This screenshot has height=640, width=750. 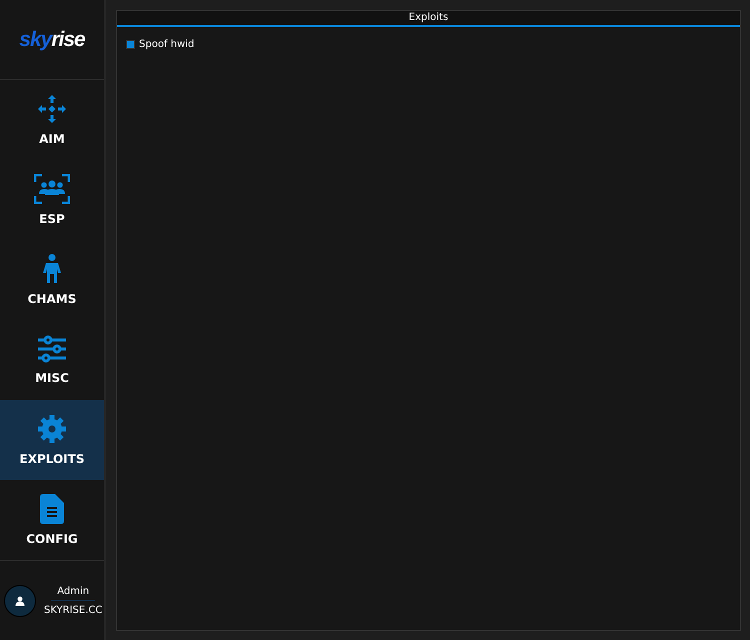 What do you see at coordinates (52, 189) in the screenshot?
I see `group-icon` at bounding box center [52, 189].